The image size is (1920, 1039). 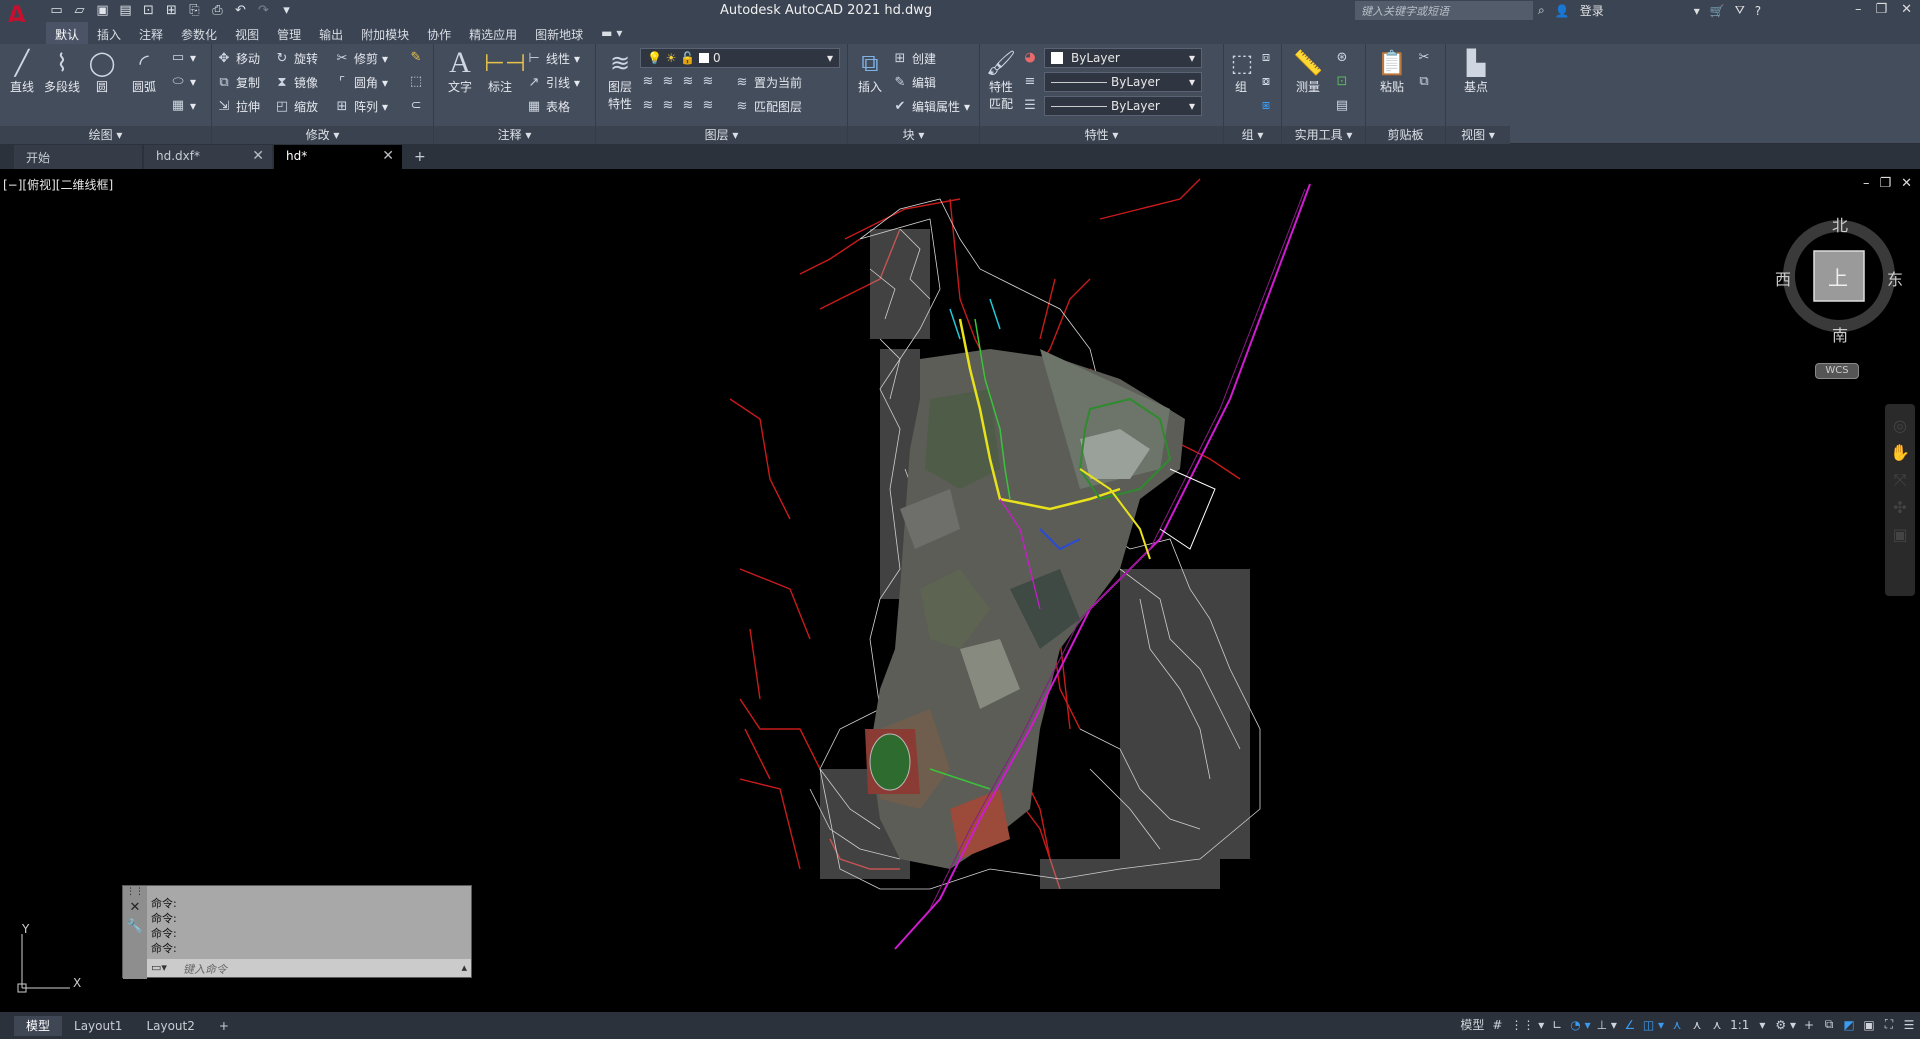 I want to click on minimize-icon: –, so click(x=1858, y=9).